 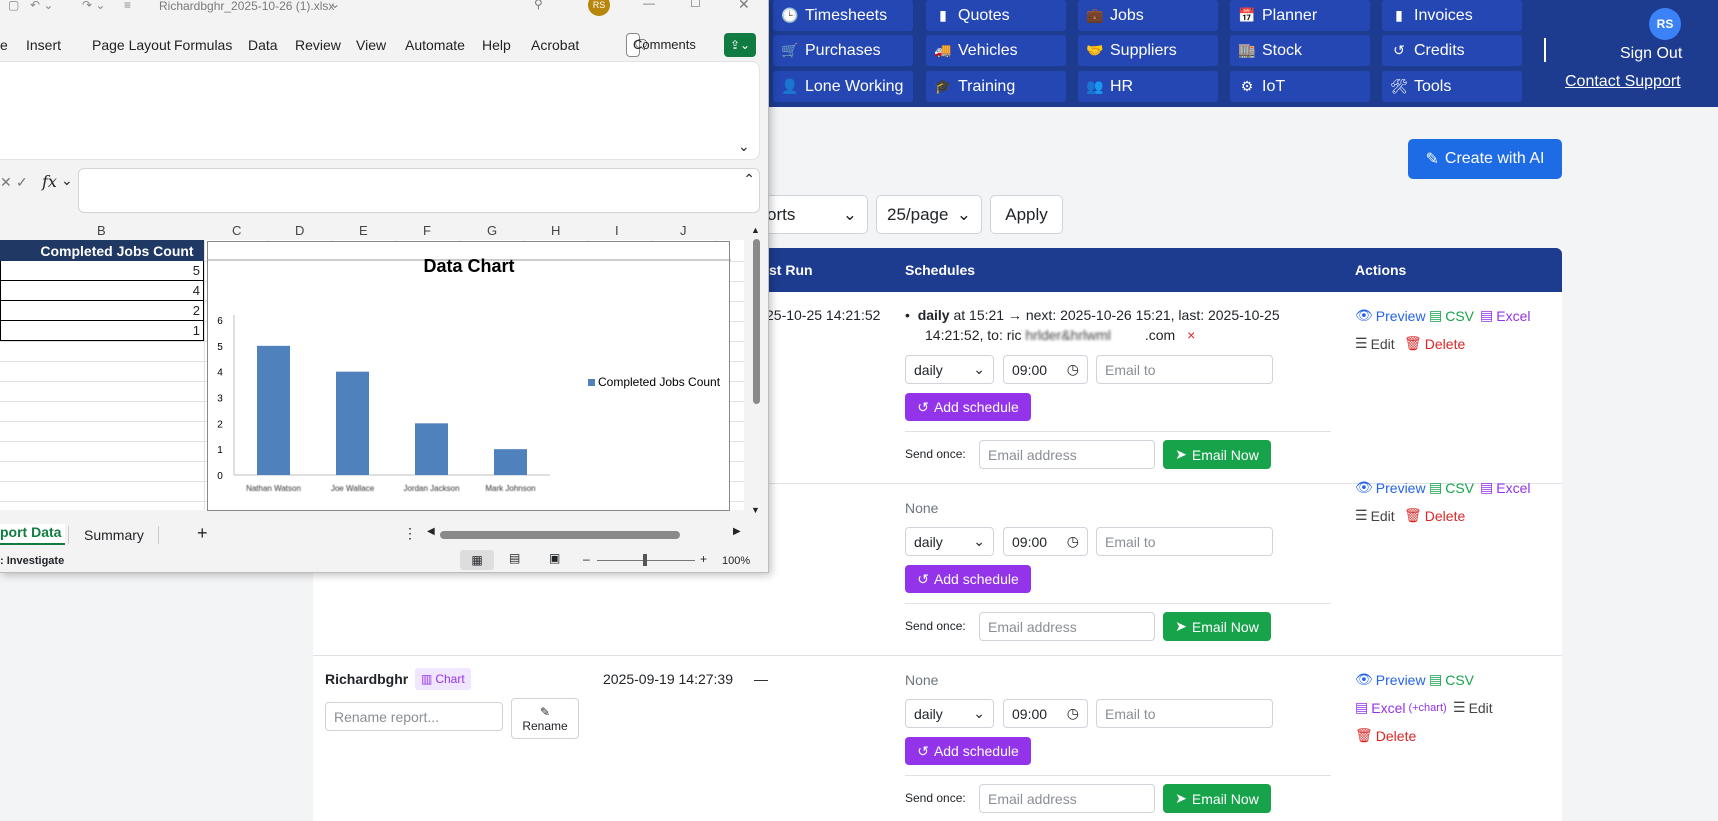 I want to click on scroll-thumb, so click(x=756, y=321).